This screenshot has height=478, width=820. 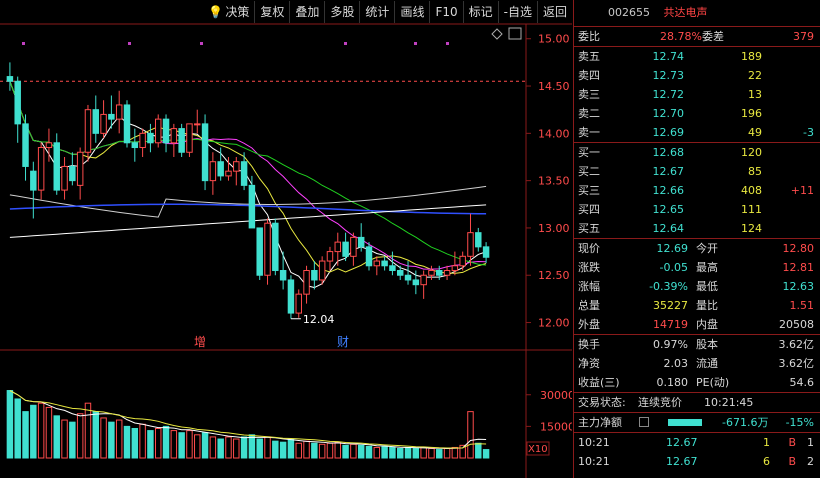 I want to click on order-row: 买四 12.65 111, so click(x=697, y=209).